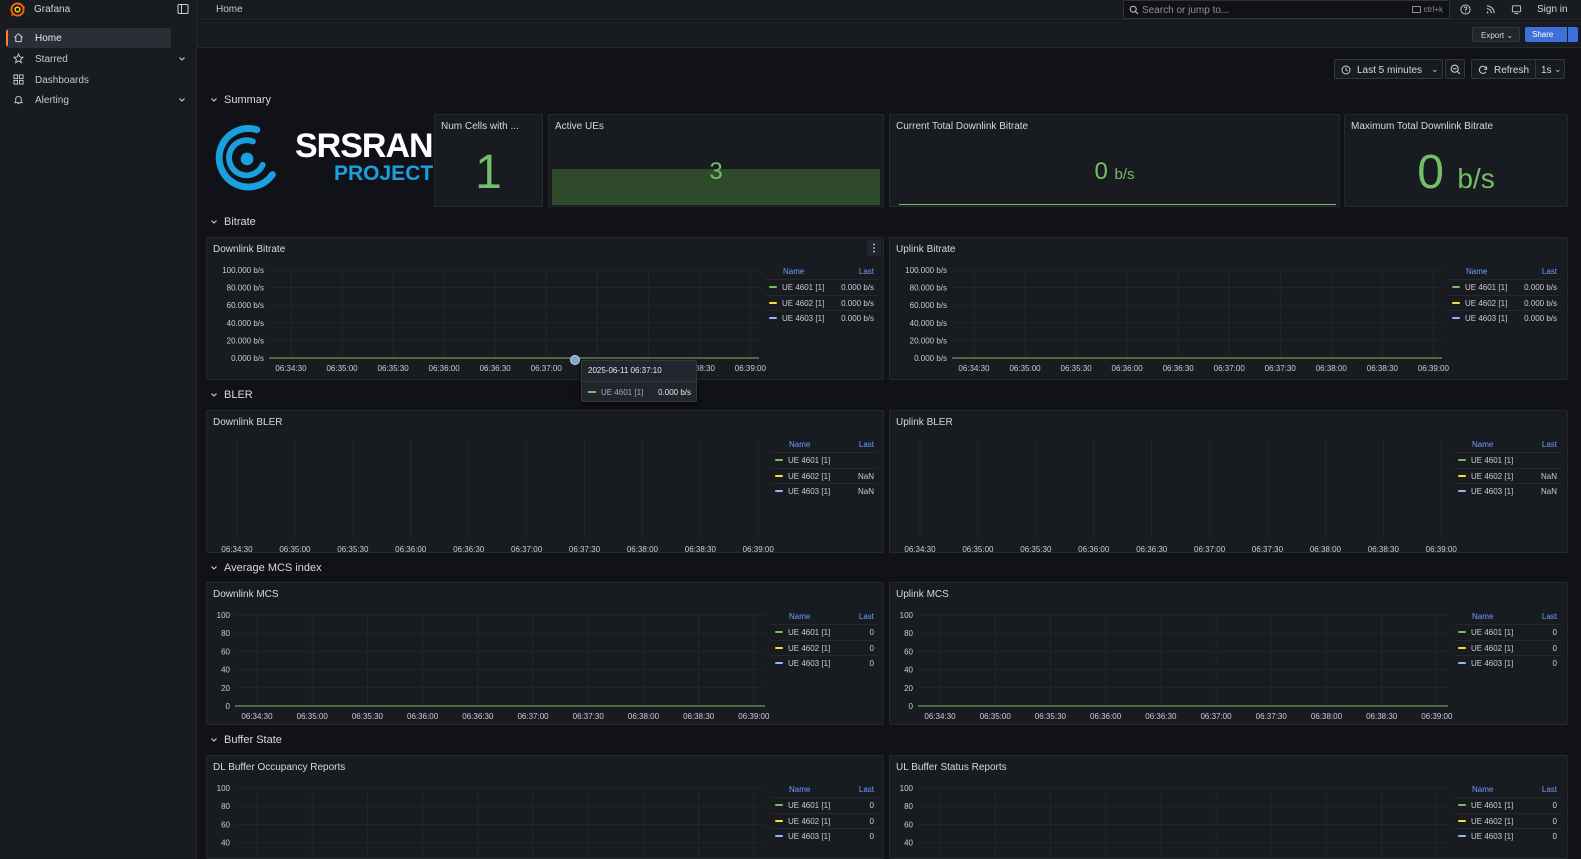  I want to click on stat-panel-current-dl-bitrate: Current Total Downlink Bitrate 0 b/s, so click(1114, 160).